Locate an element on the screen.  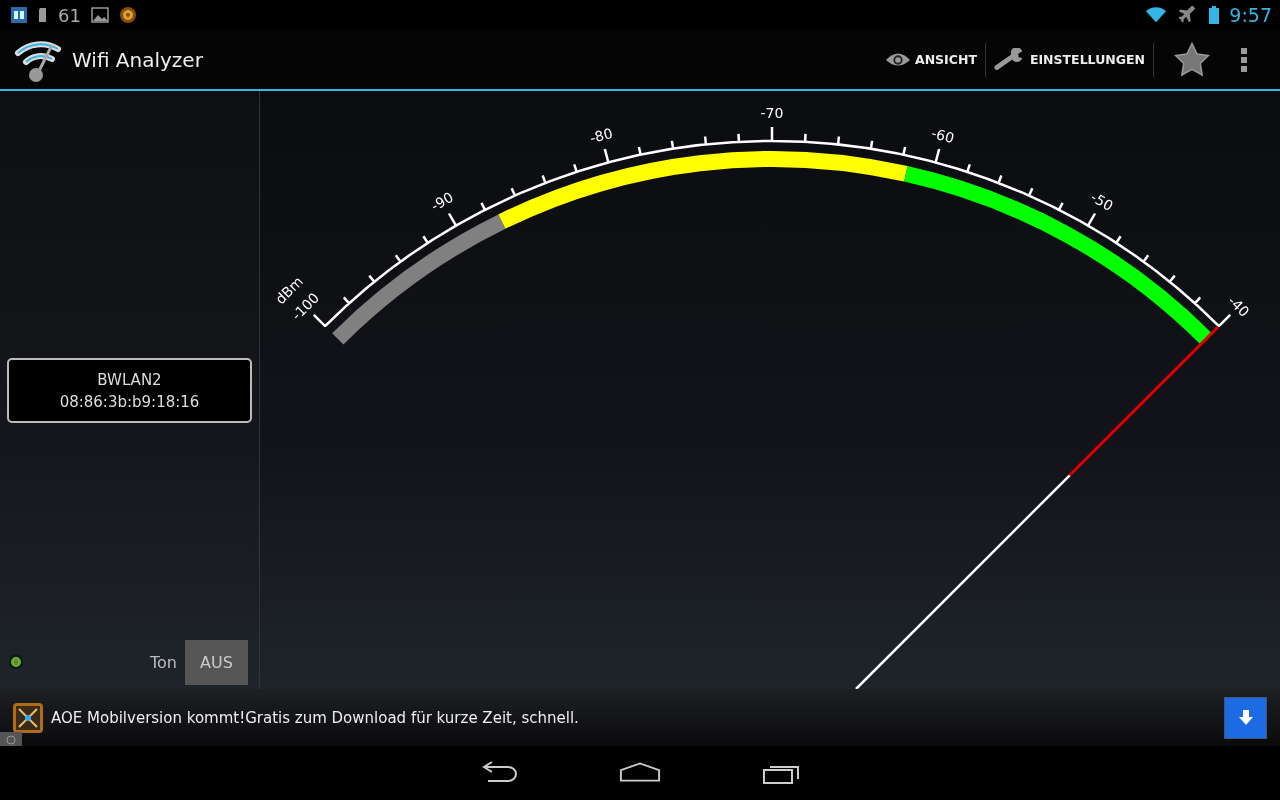
wifi-signal-icon is located at coordinates (1156, 15).